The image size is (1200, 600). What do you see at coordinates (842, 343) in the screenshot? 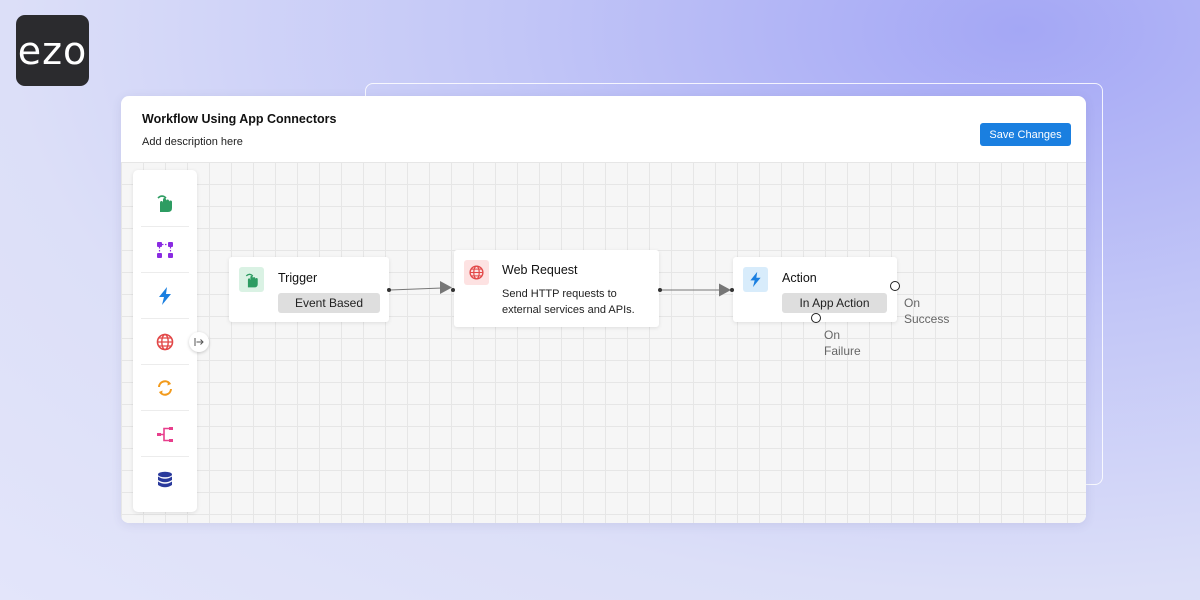
I see `on-failure-label: On Failure` at bounding box center [842, 343].